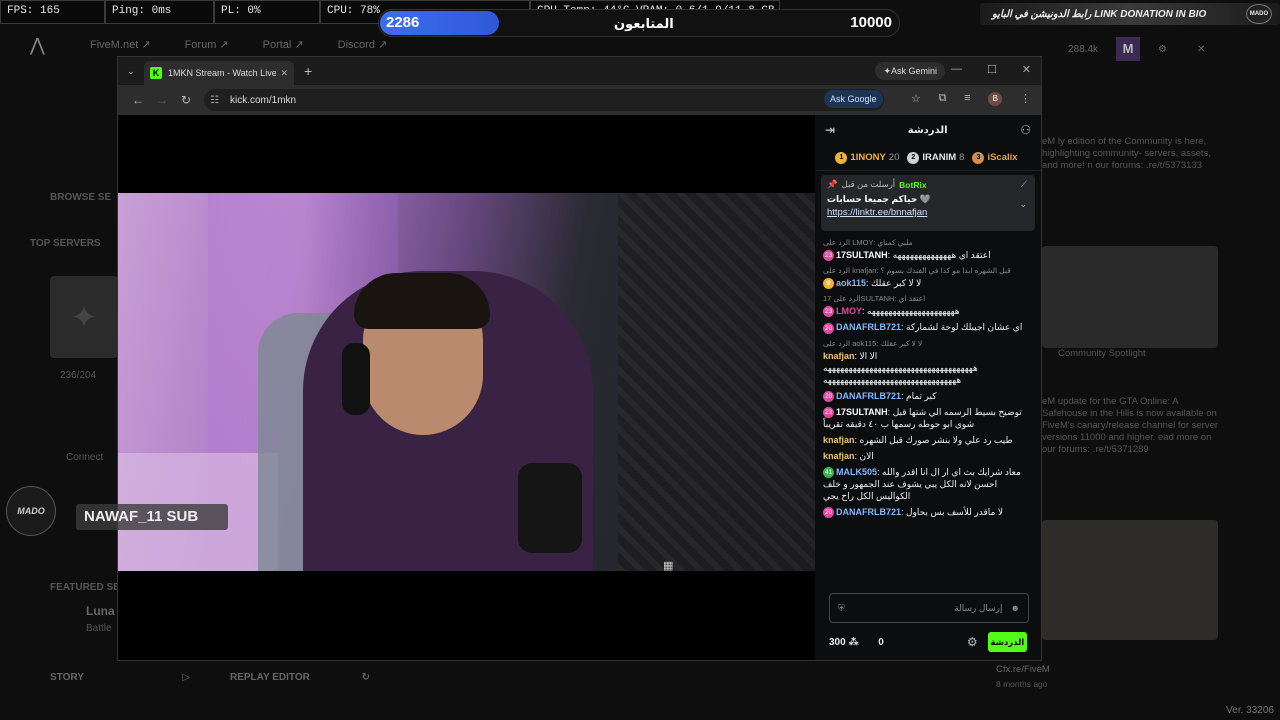 The height and width of the screenshot is (720, 1280). I want to click on minimize-icon: —, so click(956, 69).